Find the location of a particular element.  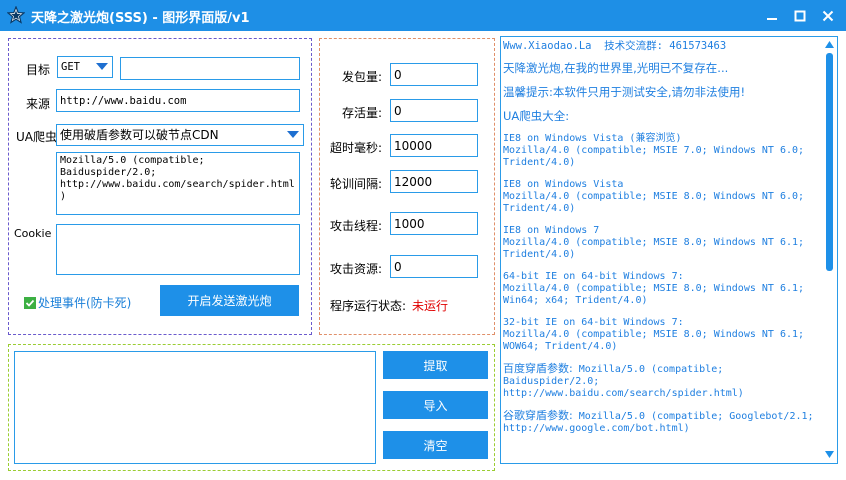

baidu-params-value: Mozilla/5.0 (compatible; is located at coordinates (648, 369).